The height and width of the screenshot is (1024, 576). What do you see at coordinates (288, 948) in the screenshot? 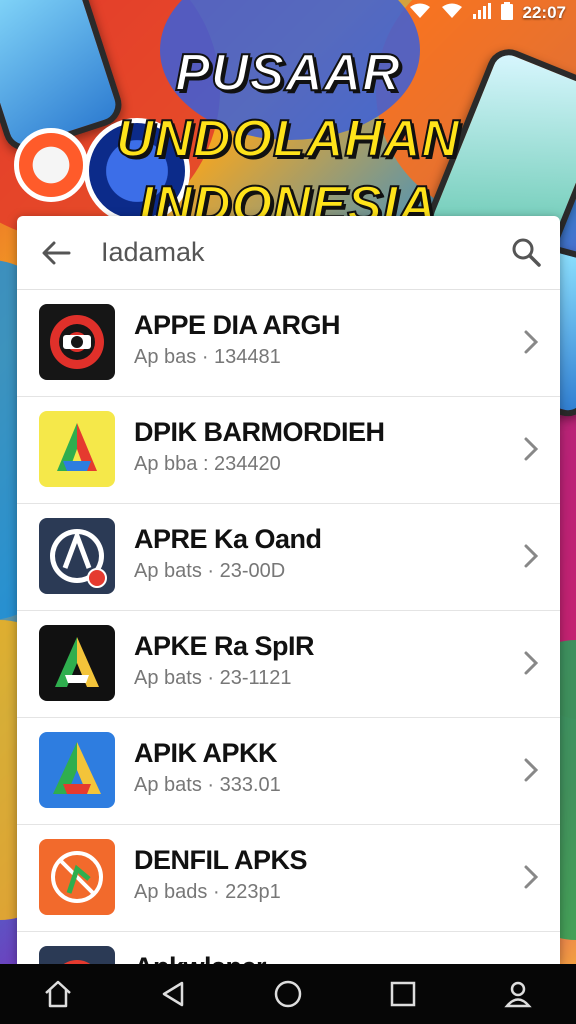
I see `list-item: Apkwlaper` at bounding box center [288, 948].